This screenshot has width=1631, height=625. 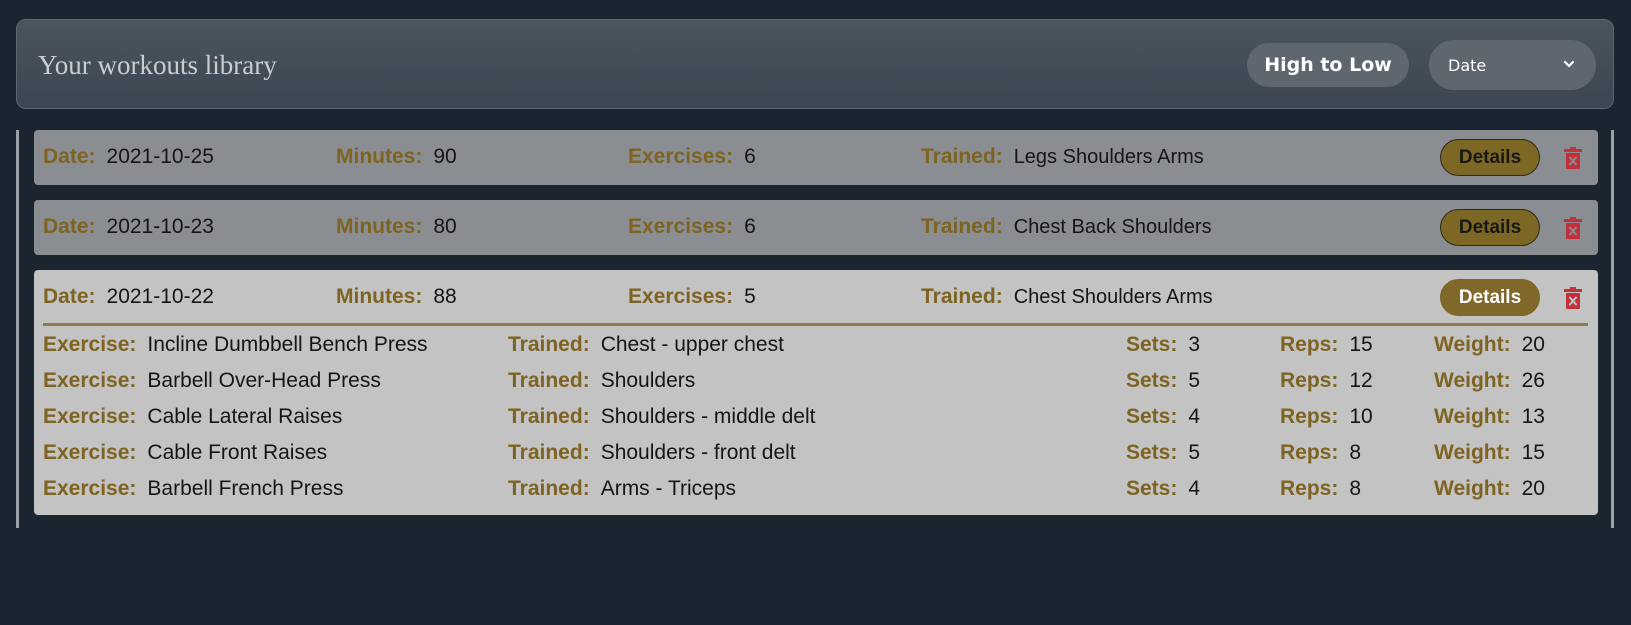 I want to click on trained-value: Legs Shoulders Arms, so click(x=1108, y=157).